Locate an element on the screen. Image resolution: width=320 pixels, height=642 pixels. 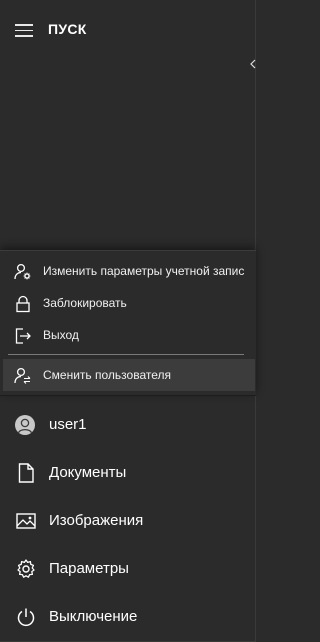
sign-out-icon is located at coordinates (23, 336).